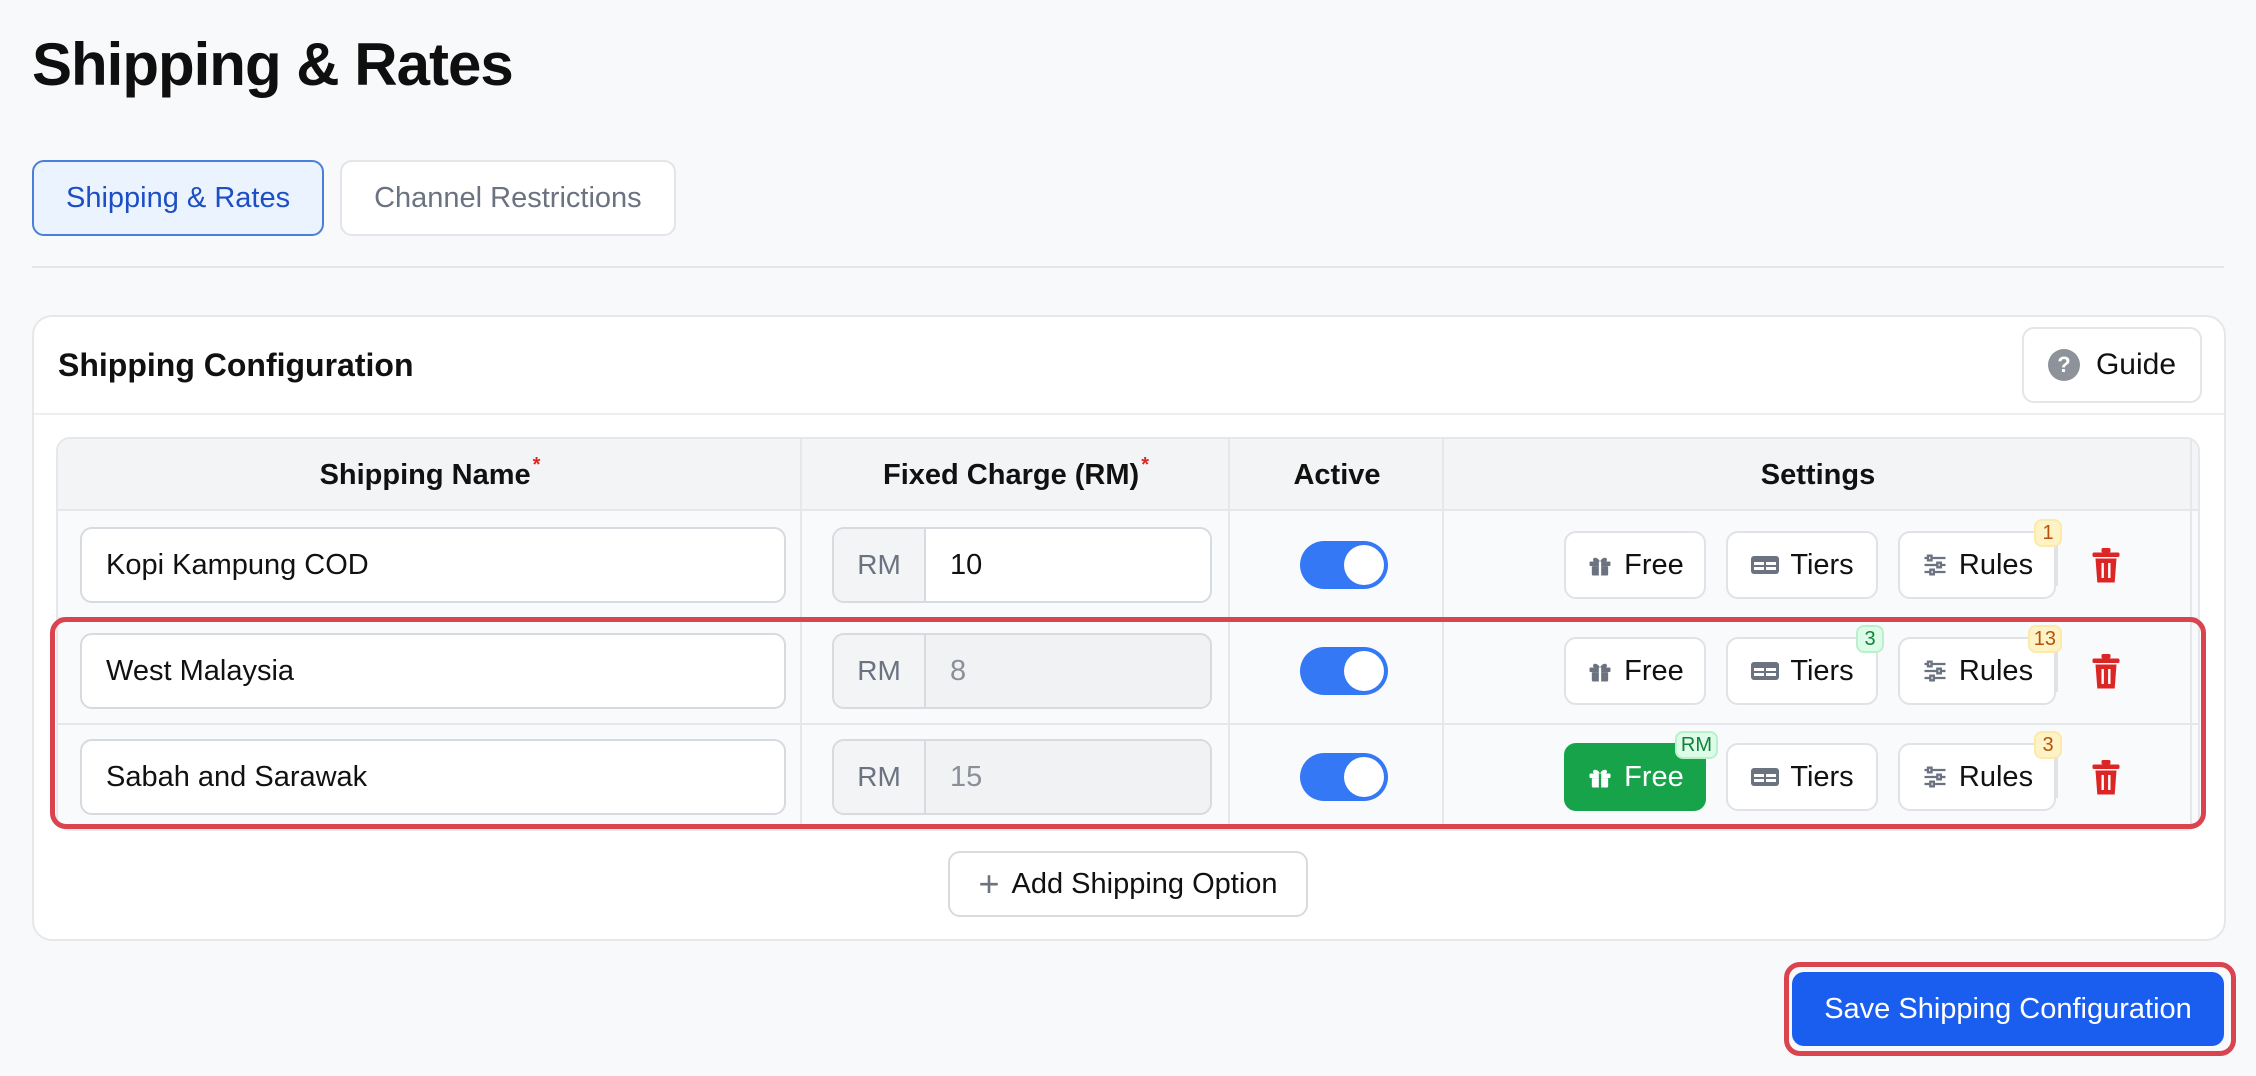  What do you see at coordinates (236, 365) in the screenshot?
I see `card-title: Shipping Configuration` at bounding box center [236, 365].